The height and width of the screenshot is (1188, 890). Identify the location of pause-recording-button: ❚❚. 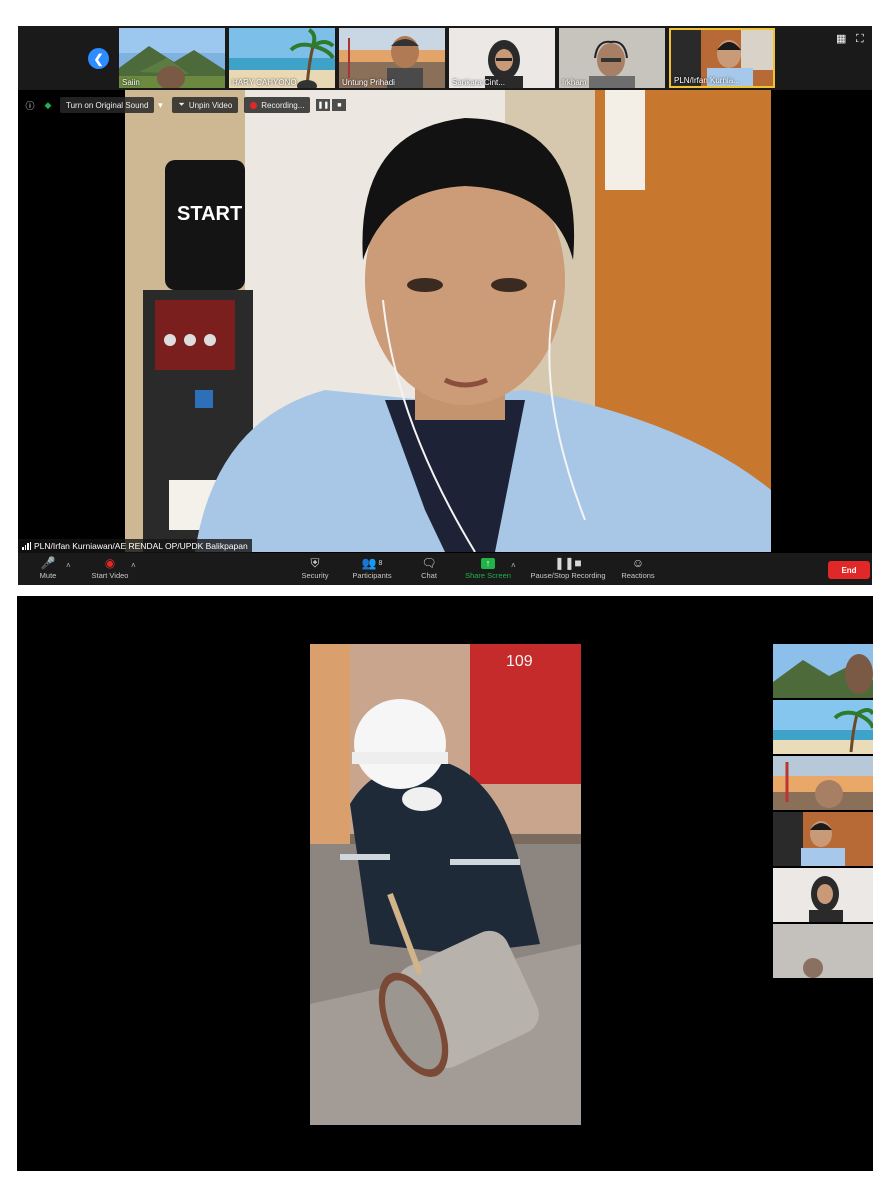
(323, 105).